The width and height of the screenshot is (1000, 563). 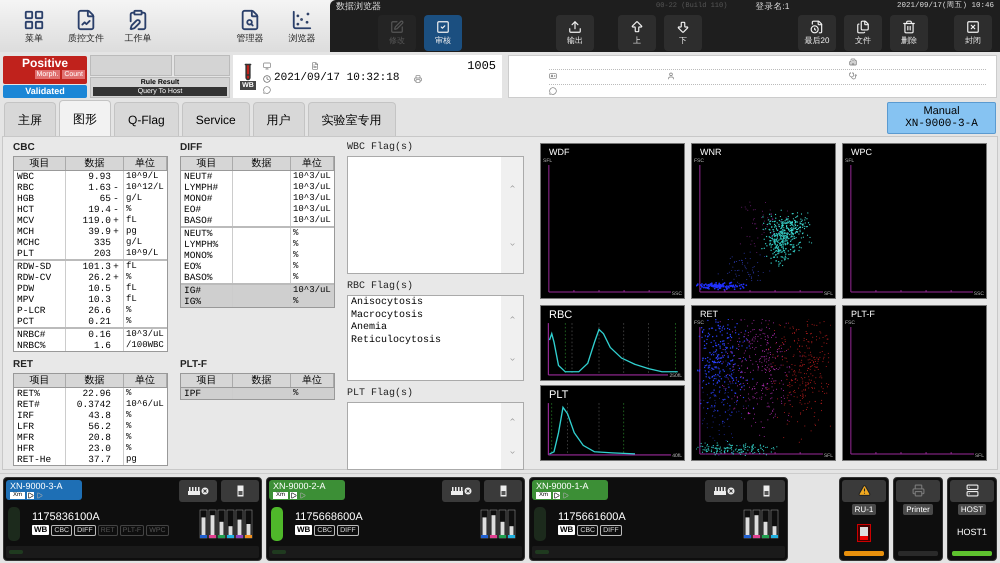 I want to click on tab: 主屏, so click(x=30, y=119).